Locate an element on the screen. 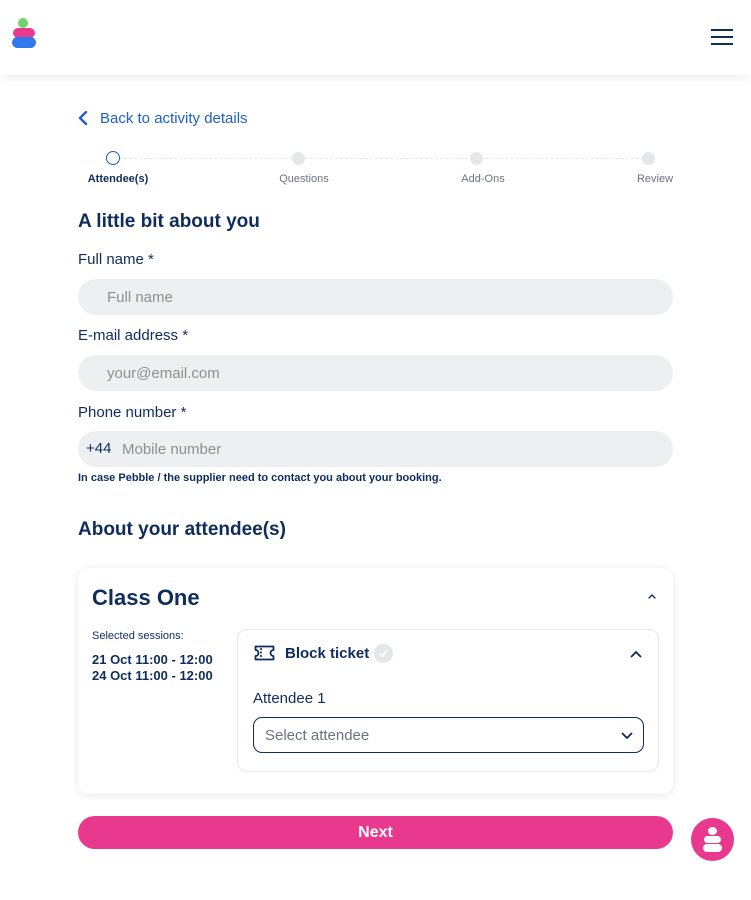 The height and width of the screenshot is (900, 751). select-attendee-placeholder: Select attendee is located at coordinates (317, 735).